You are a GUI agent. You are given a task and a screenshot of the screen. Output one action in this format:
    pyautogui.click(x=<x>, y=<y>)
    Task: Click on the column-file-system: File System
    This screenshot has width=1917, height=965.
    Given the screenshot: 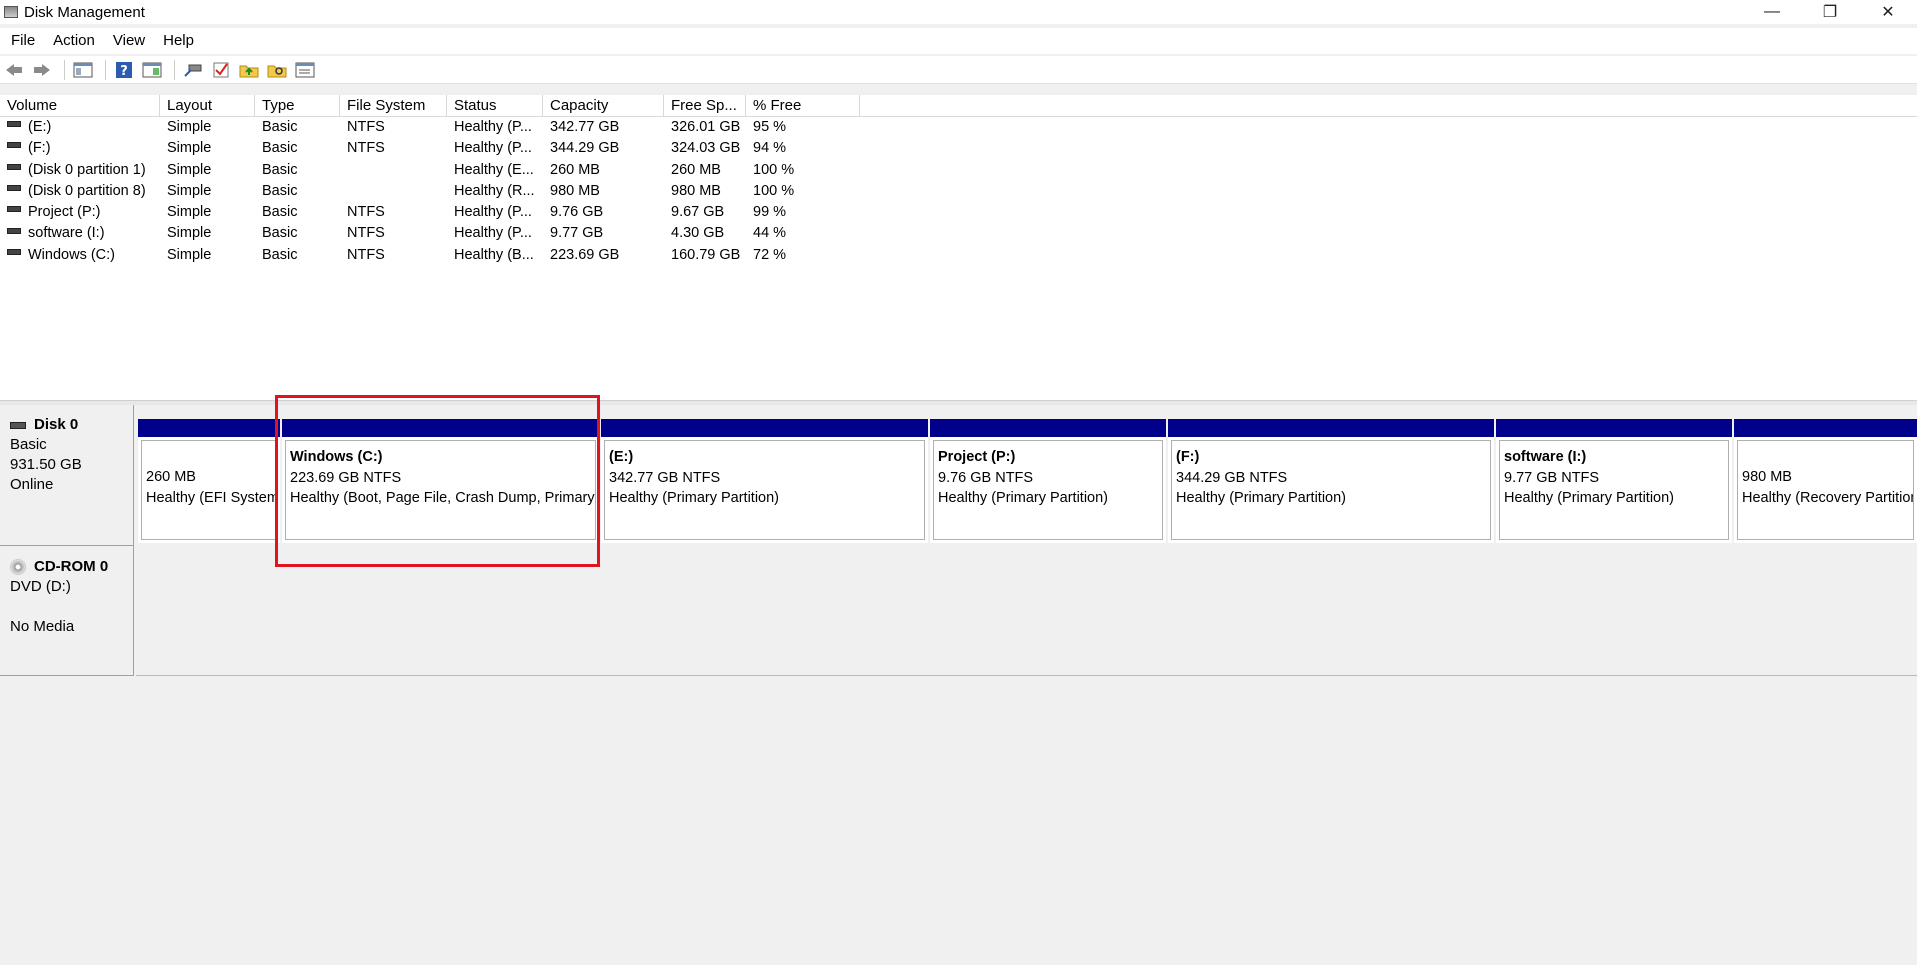 What is the action you would take?
    pyautogui.click(x=393, y=105)
    